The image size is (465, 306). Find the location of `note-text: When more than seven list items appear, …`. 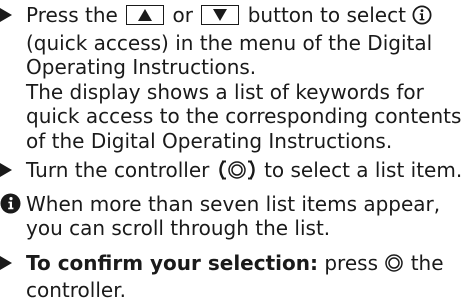

note-text: When more than seven list items appear, … is located at coordinates (233, 216).